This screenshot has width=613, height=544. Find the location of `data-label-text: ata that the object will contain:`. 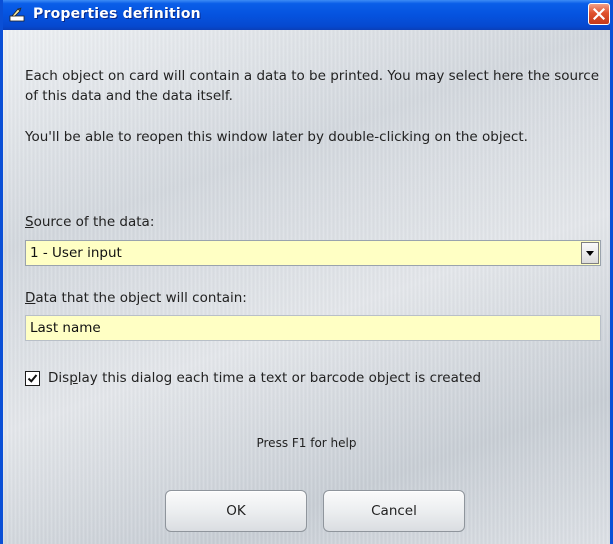

data-label-text: ata that the object will contain: is located at coordinates (141, 298).